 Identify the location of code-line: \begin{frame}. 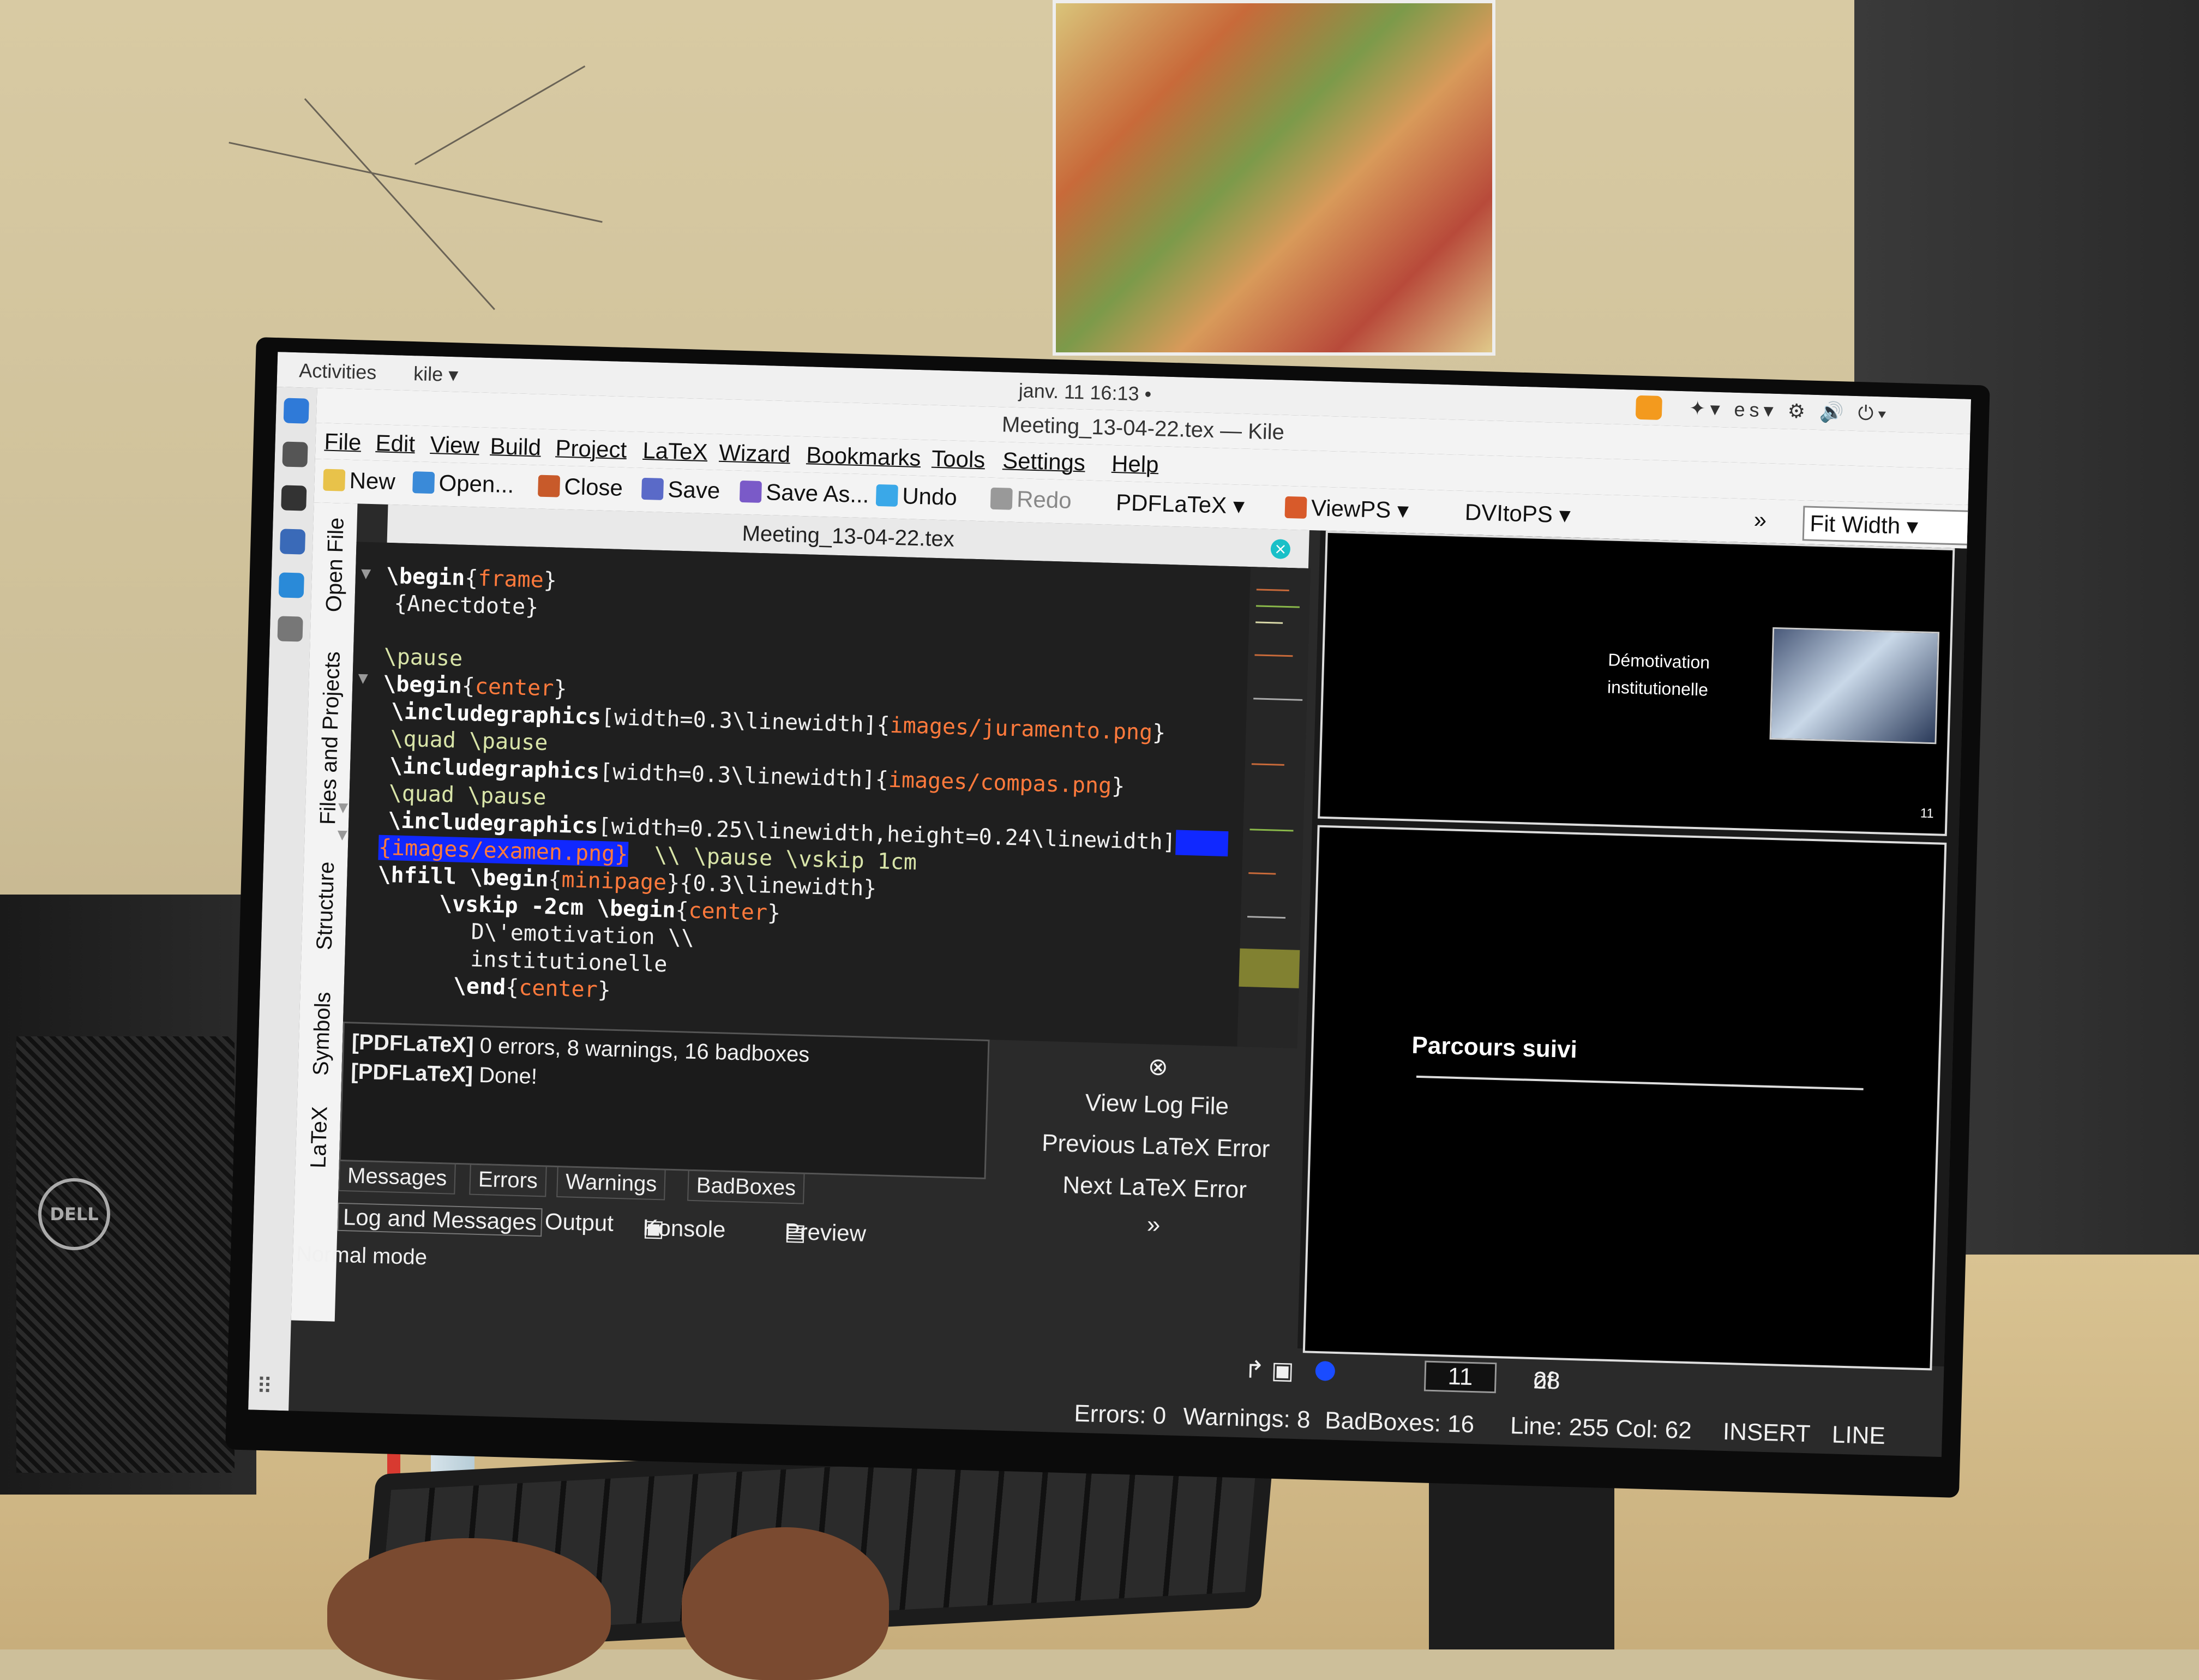
(471, 578).